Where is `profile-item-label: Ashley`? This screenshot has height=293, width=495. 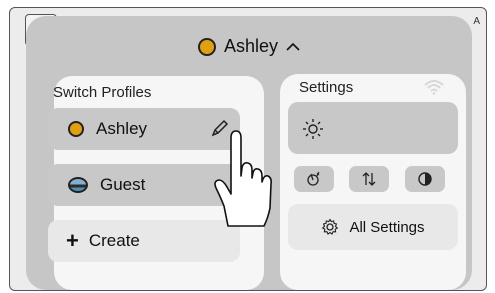
profile-item-label: Ashley is located at coordinates (122, 128).